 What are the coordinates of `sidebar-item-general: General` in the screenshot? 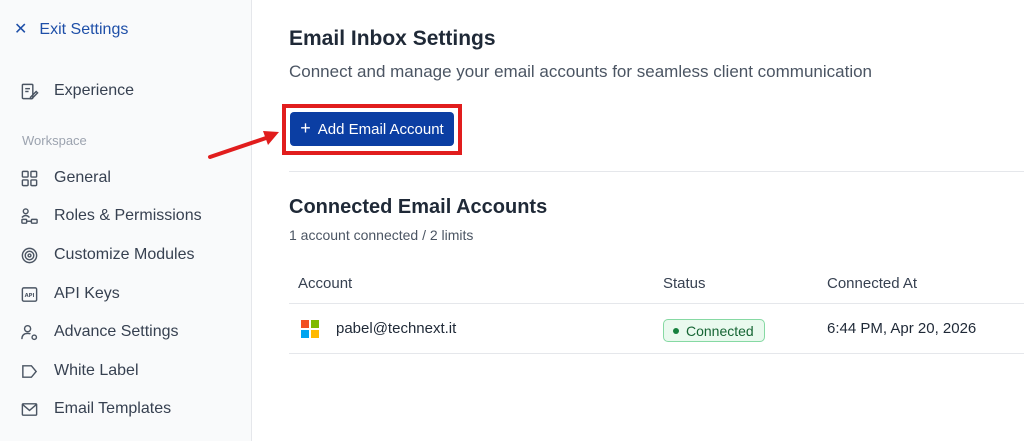 It's located at (65, 178).